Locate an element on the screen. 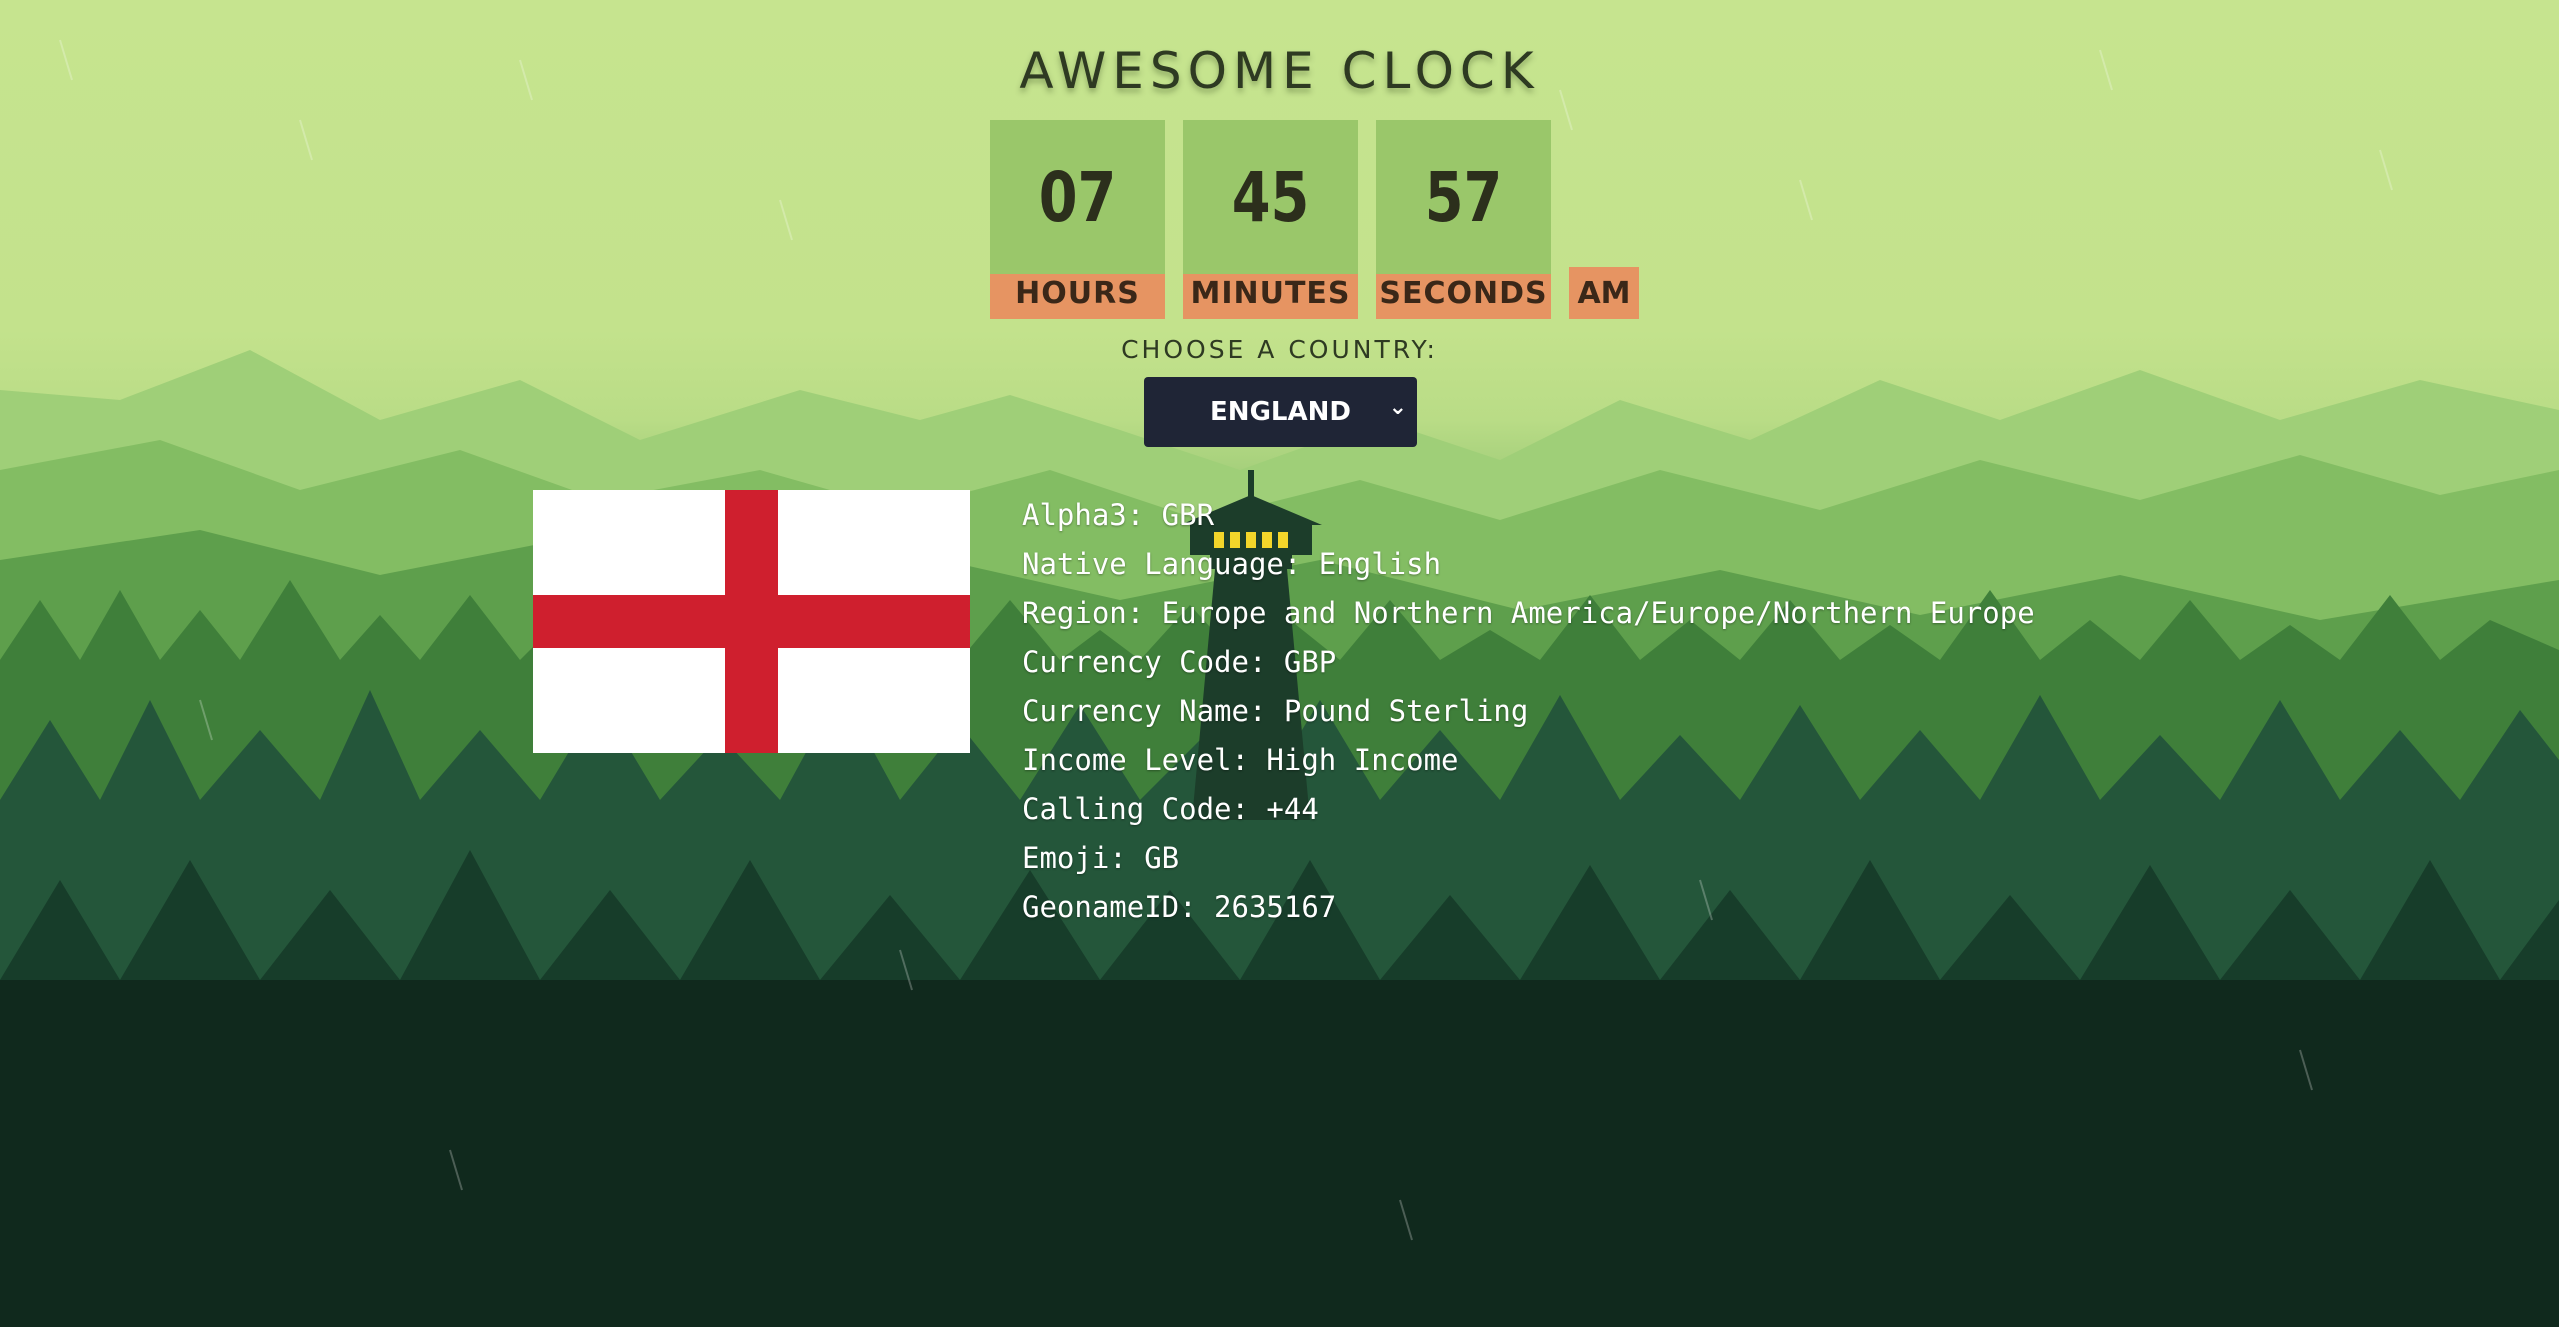 The height and width of the screenshot is (1327, 2559). country-select-value: ENGLAND is located at coordinates (1280, 412).